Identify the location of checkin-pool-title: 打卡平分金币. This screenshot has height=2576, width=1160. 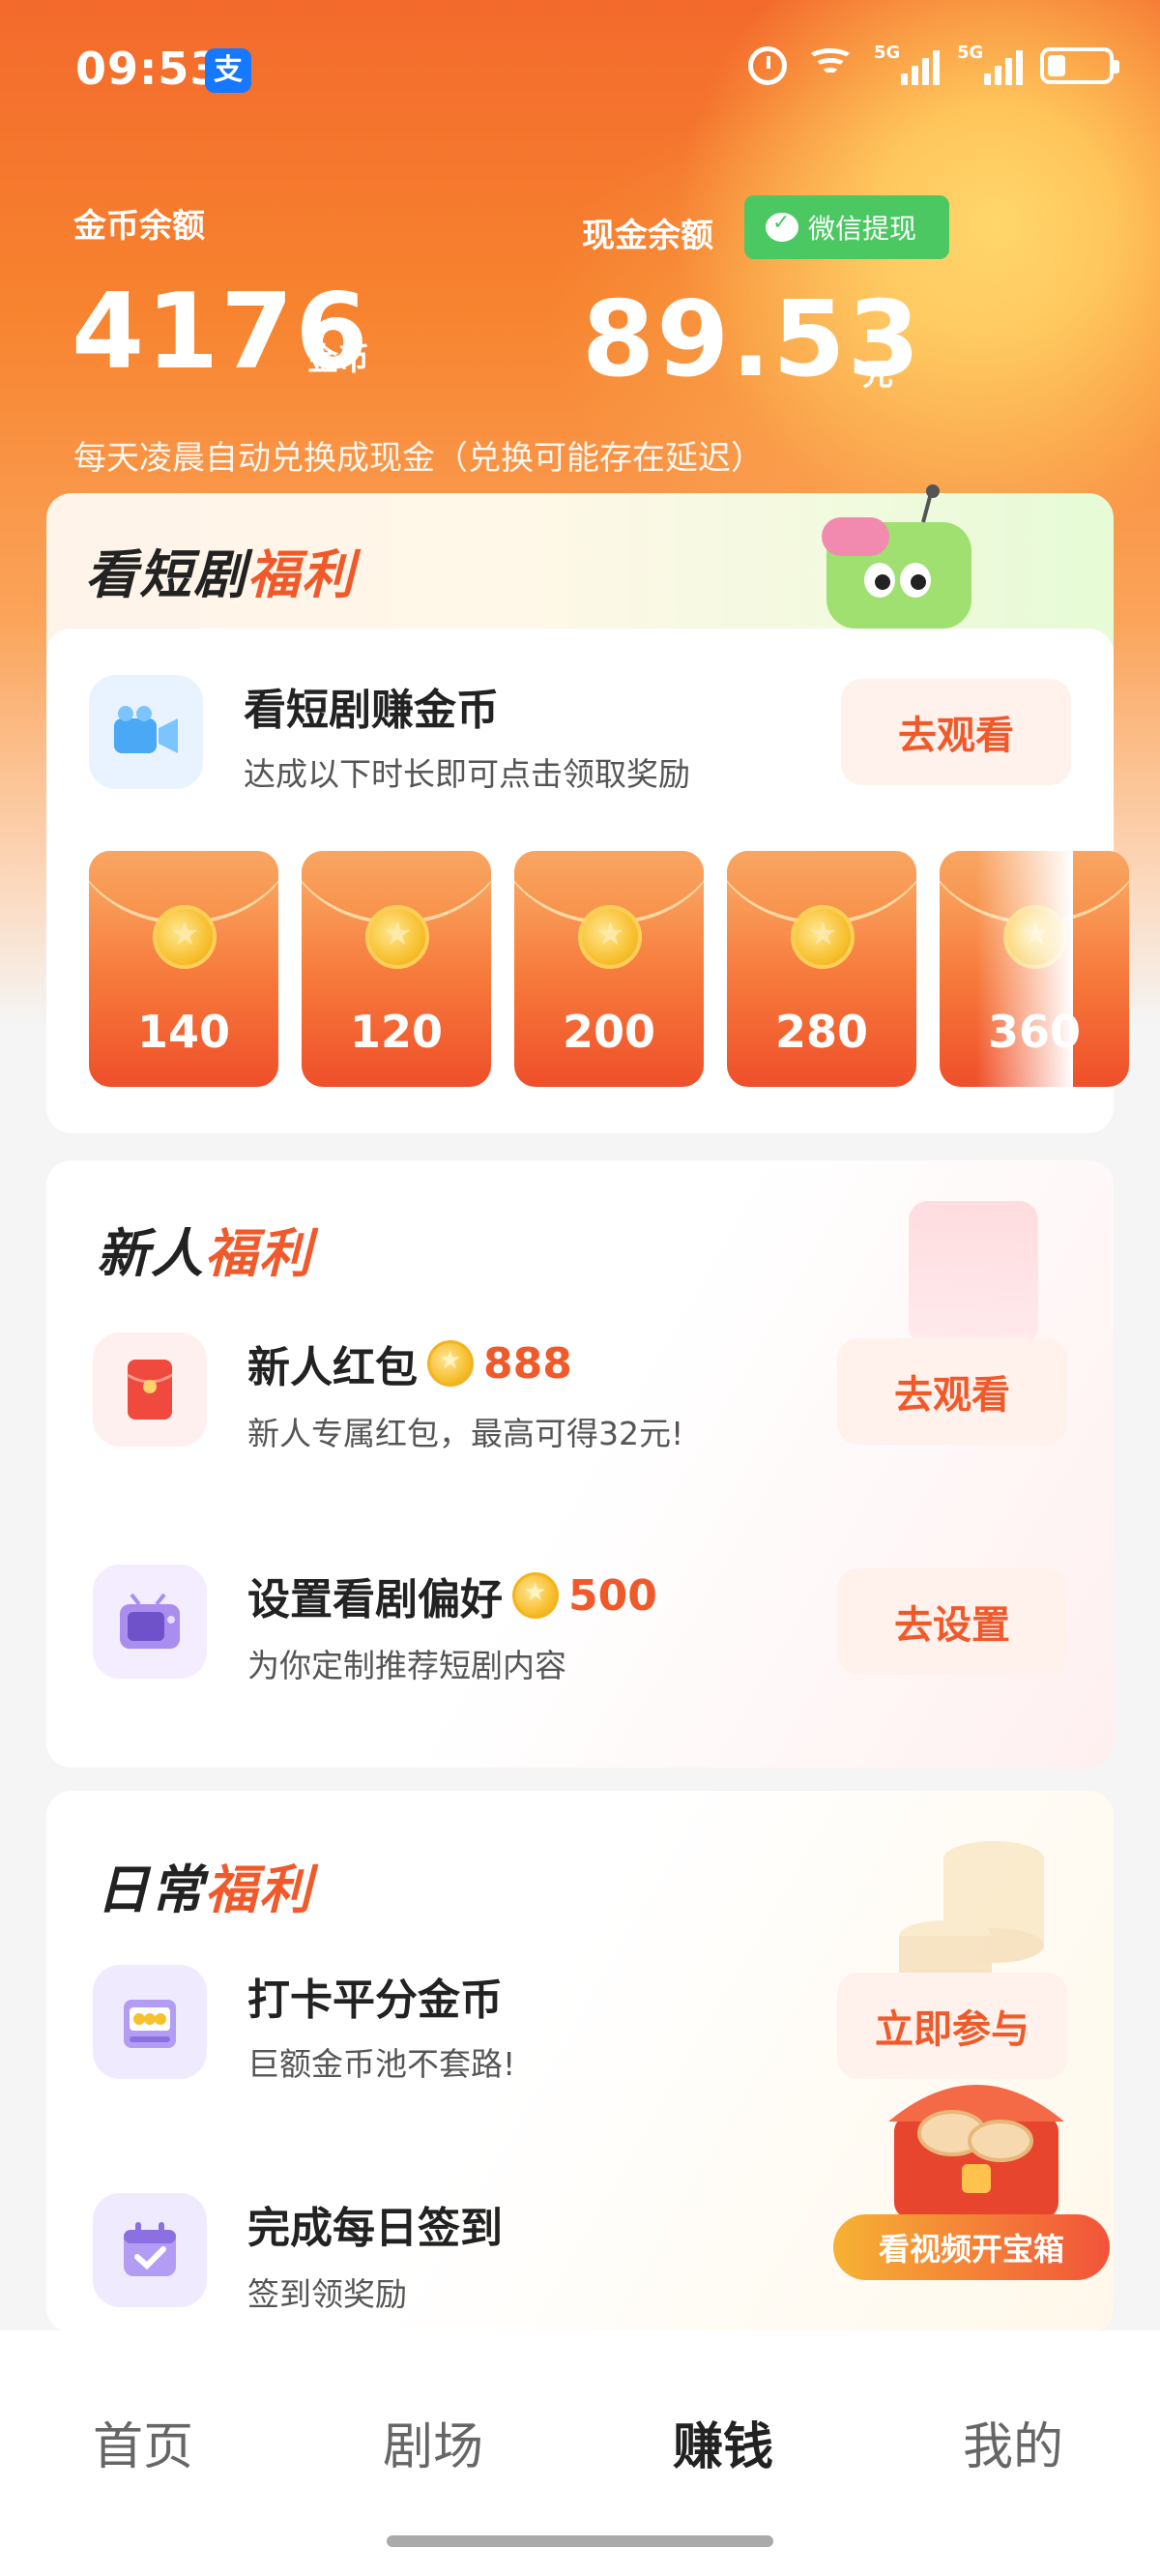
(375, 2000).